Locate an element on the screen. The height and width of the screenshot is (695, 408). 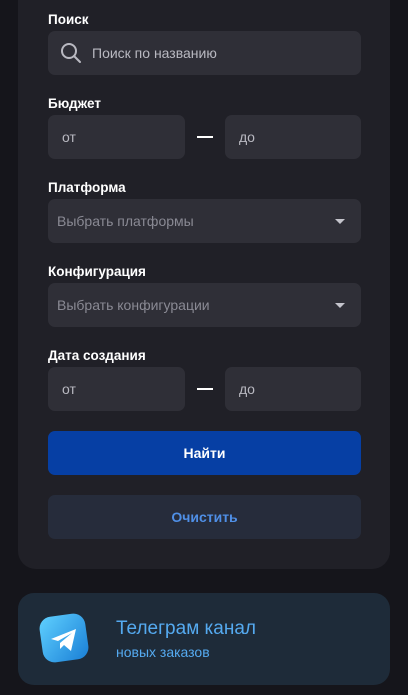
telegram-icon is located at coordinates (64, 638).